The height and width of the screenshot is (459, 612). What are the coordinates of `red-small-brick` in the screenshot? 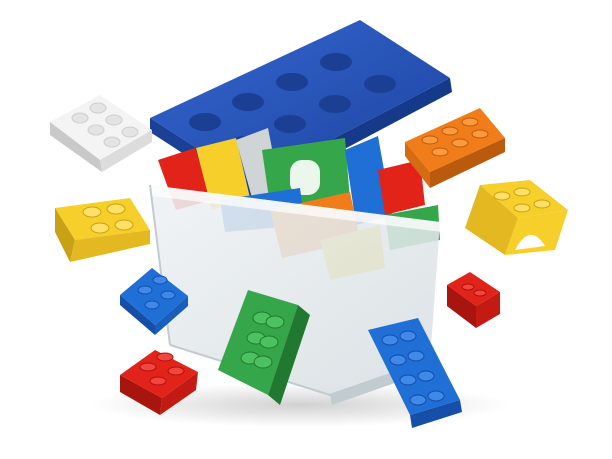 It's located at (473, 300).